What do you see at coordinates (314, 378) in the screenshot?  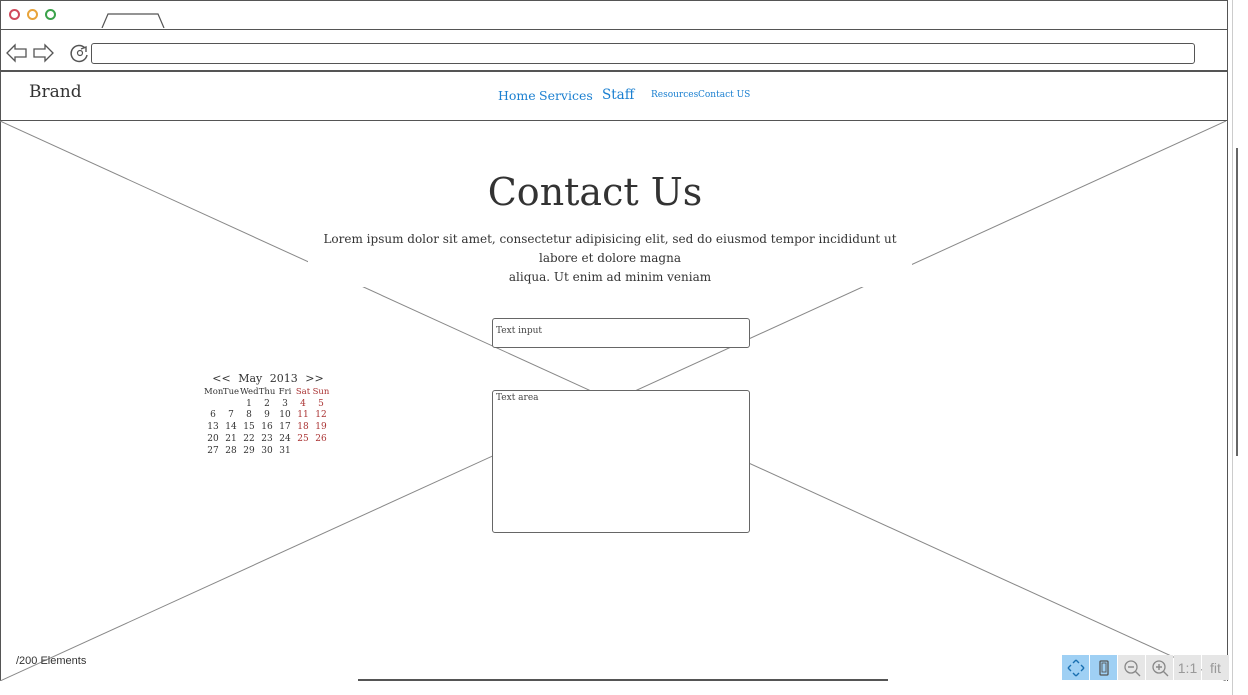 I see `calendar-next-button: >>` at bounding box center [314, 378].